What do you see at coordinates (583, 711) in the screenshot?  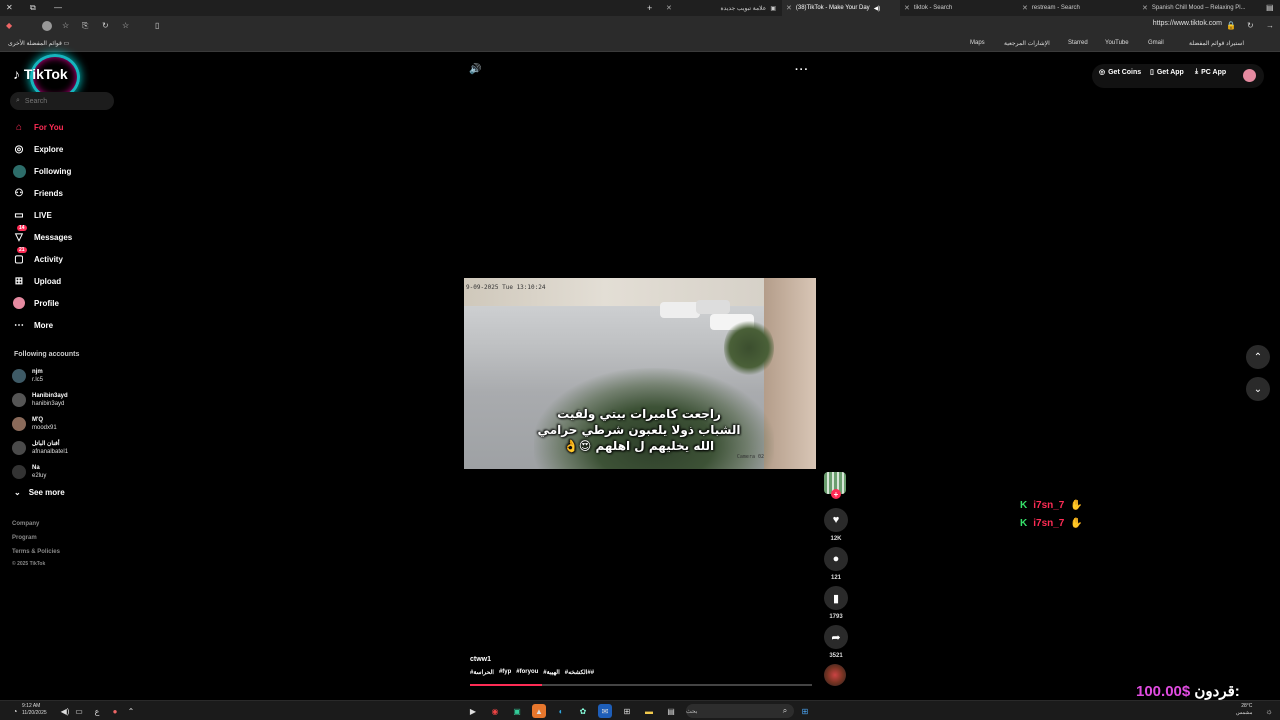 I see `copilot-icon: ✿` at bounding box center [583, 711].